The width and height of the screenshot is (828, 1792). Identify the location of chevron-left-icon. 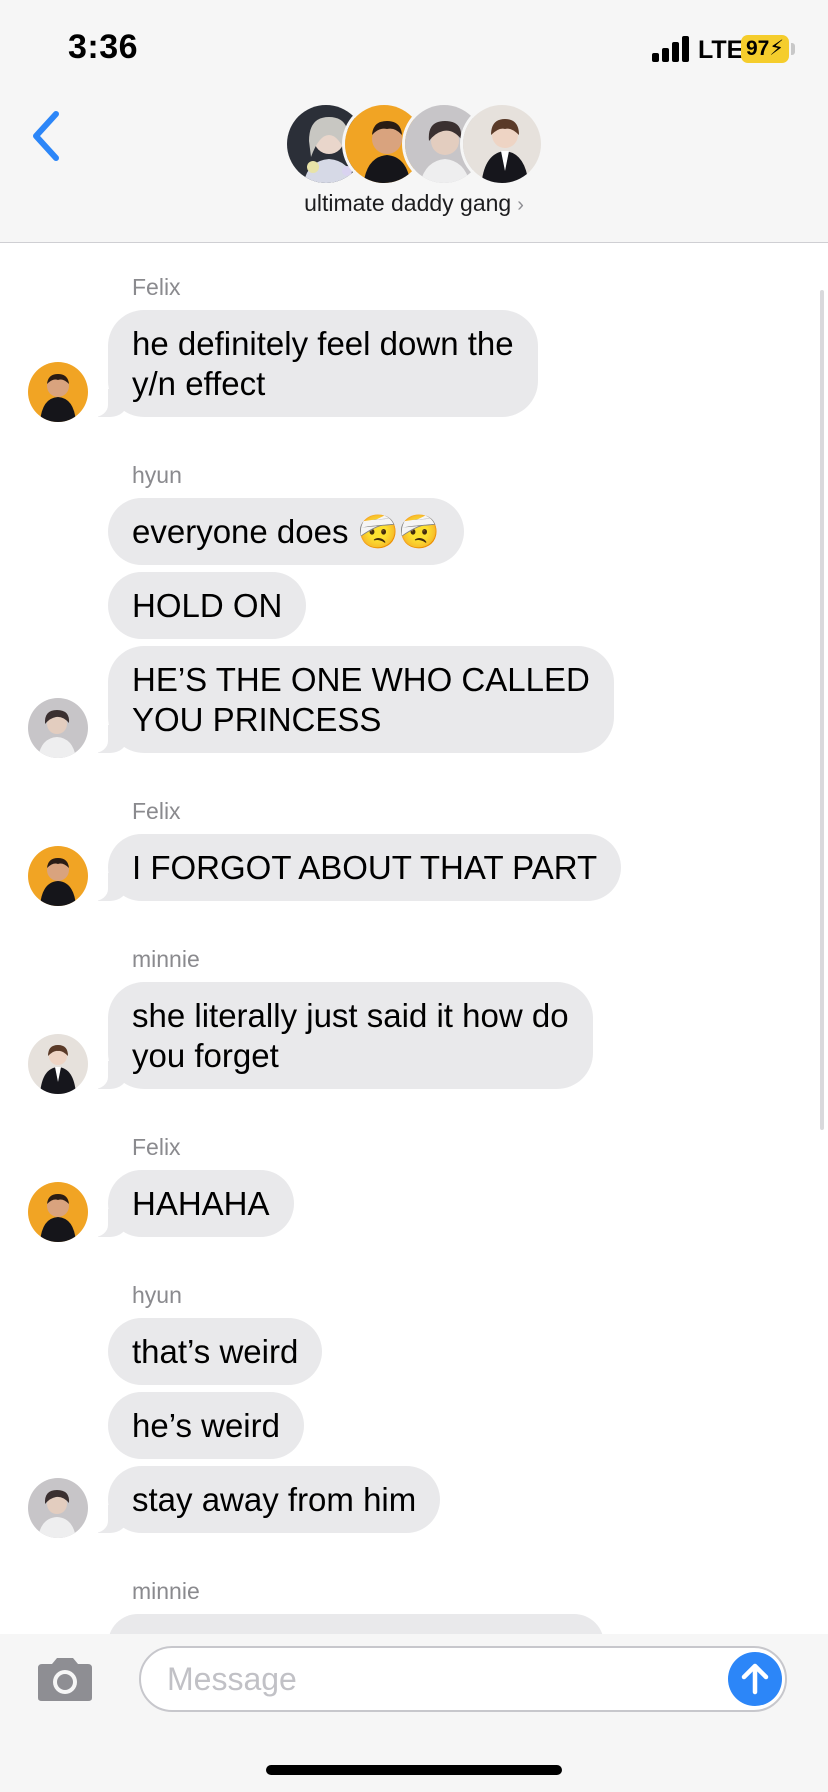
(46, 136).